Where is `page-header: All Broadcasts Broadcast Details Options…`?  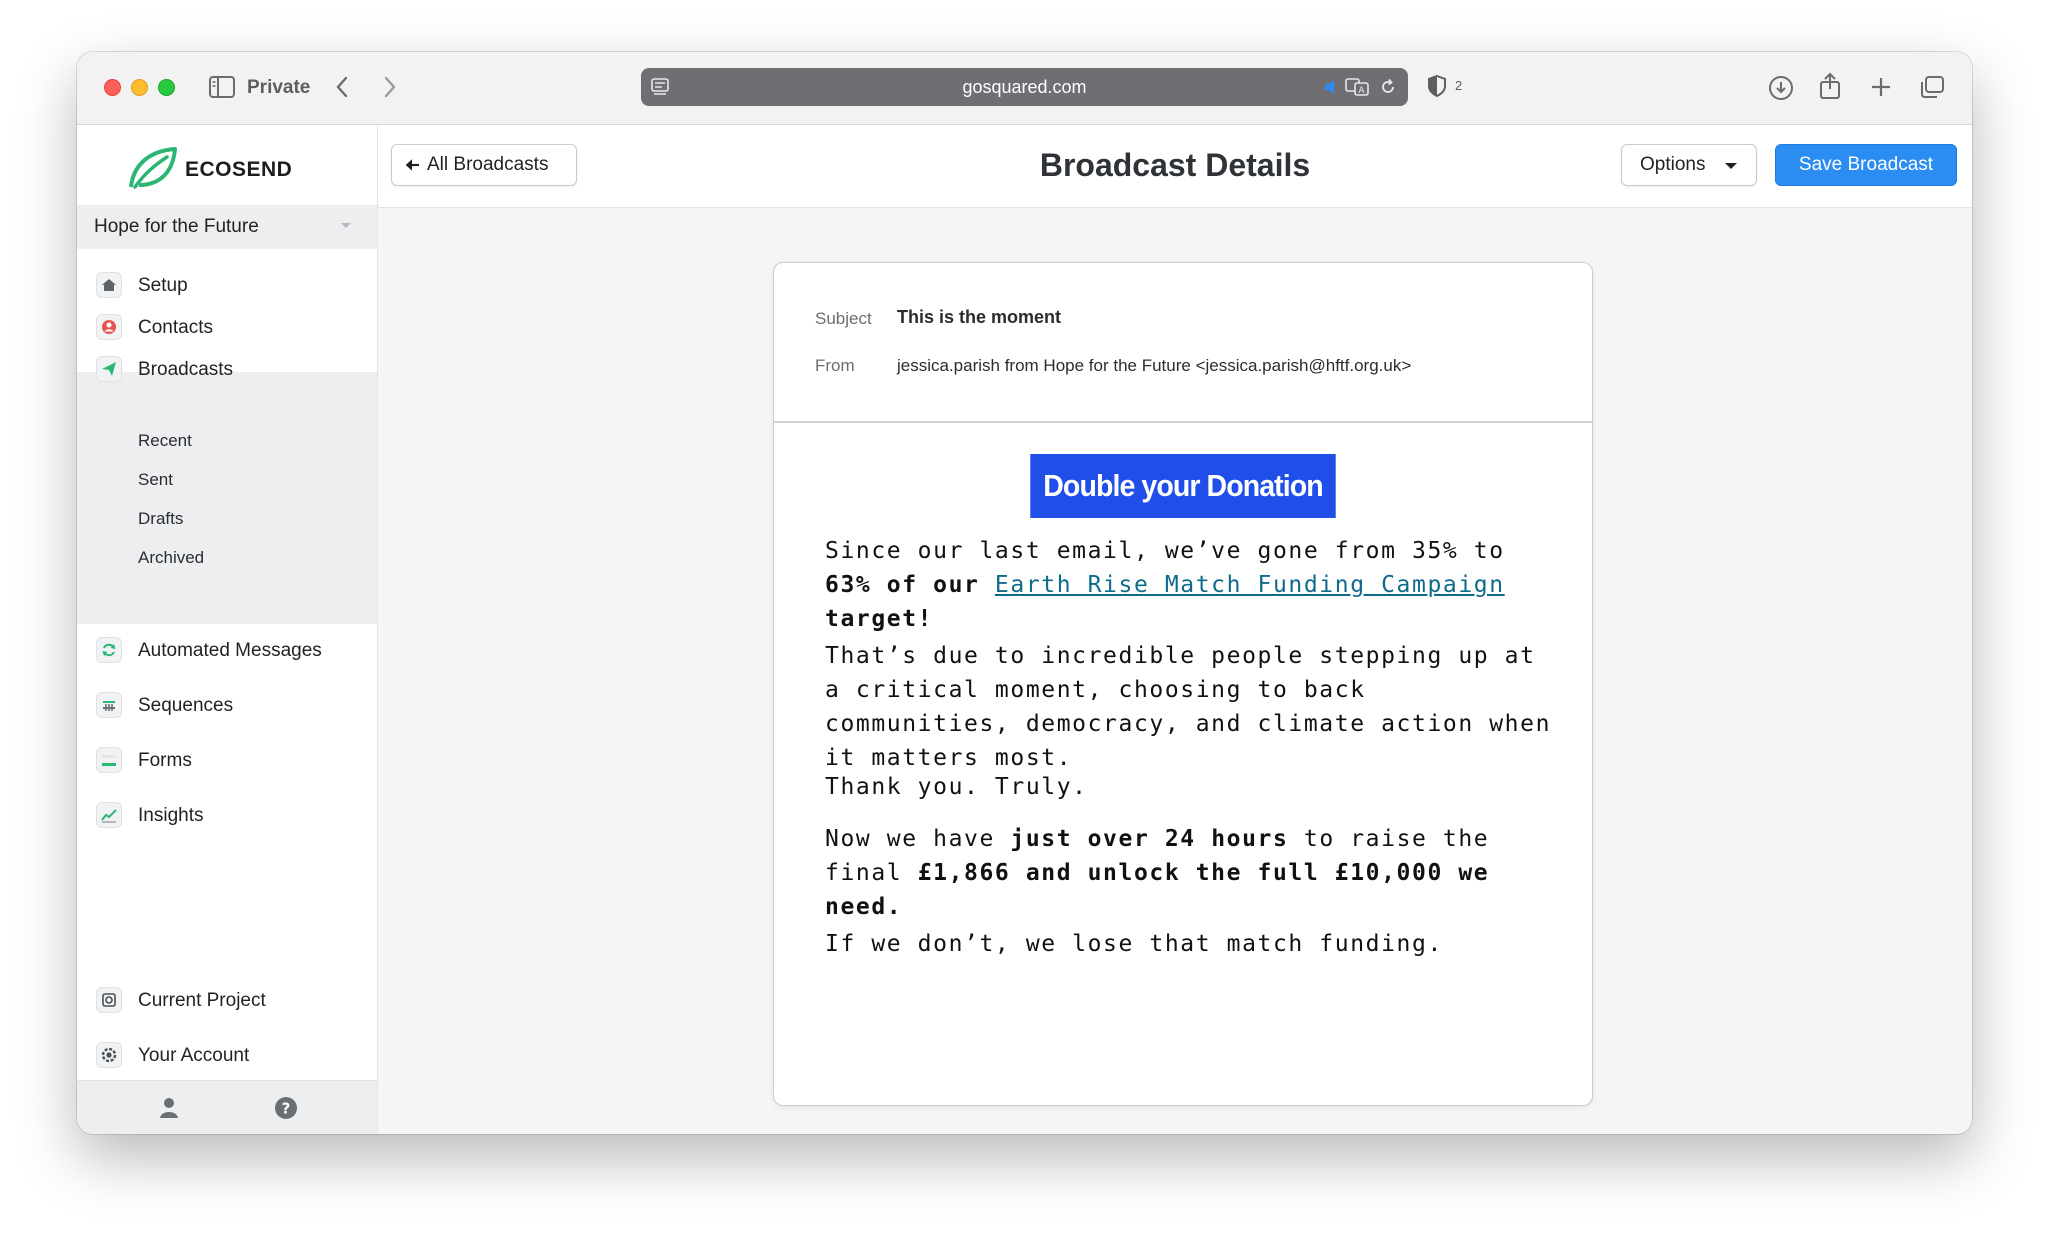
page-header: All Broadcasts Broadcast Details Options… is located at coordinates (1175, 166).